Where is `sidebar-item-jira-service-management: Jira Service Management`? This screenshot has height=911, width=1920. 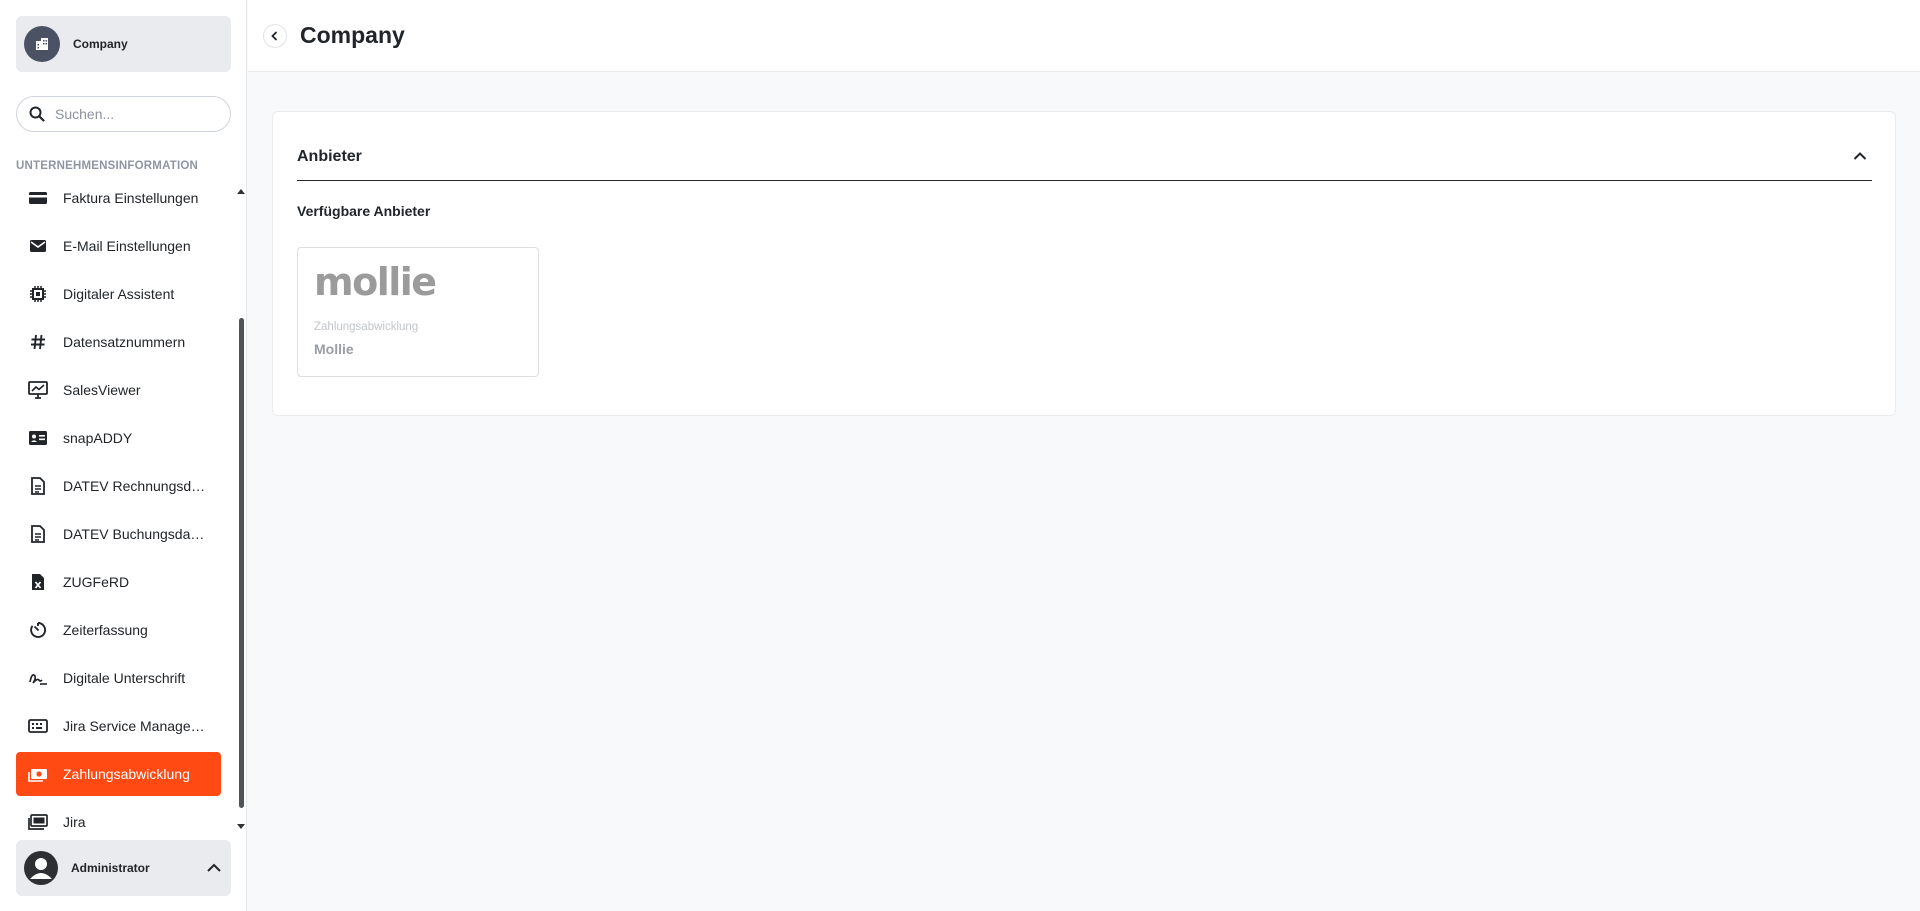 sidebar-item-jira-service-management: Jira Service Management is located at coordinates (118, 726).